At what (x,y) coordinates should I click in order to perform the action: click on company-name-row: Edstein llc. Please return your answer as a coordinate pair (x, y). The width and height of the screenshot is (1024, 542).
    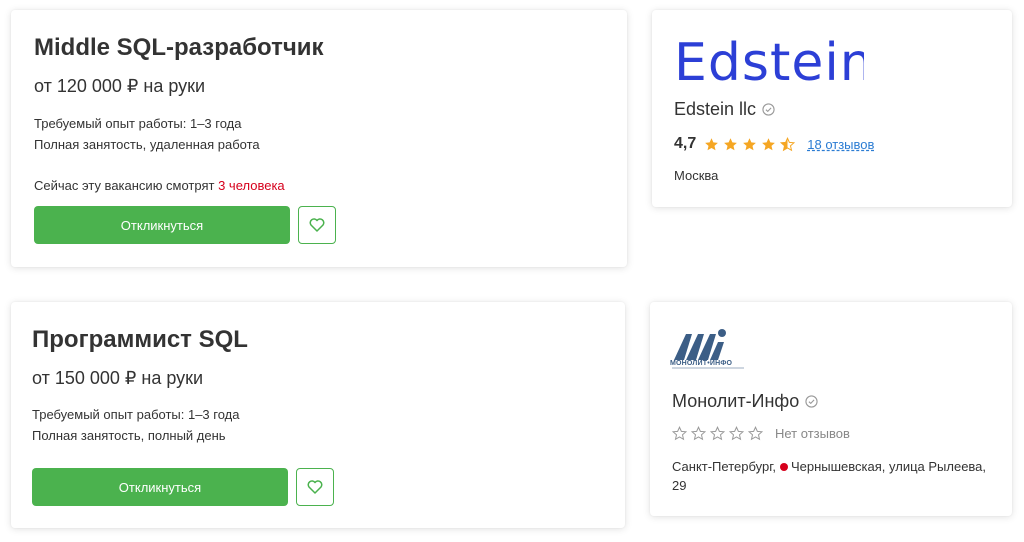
    Looking at the image, I should click on (724, 109).